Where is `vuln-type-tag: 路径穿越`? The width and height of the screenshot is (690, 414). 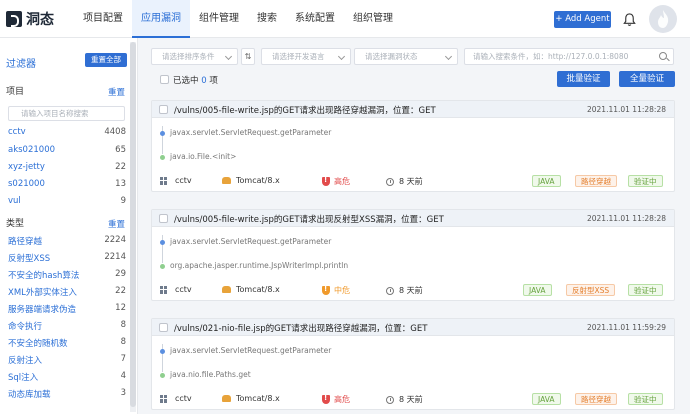 vuln-type-tag: 路径穿越 is located at coordinates (596, 399).